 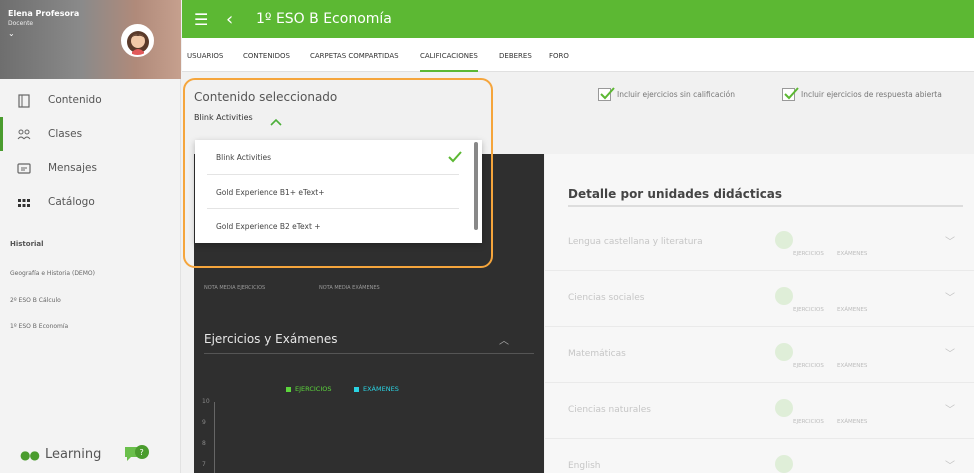 I want to click on y-axis, so click(x=214, y=437).